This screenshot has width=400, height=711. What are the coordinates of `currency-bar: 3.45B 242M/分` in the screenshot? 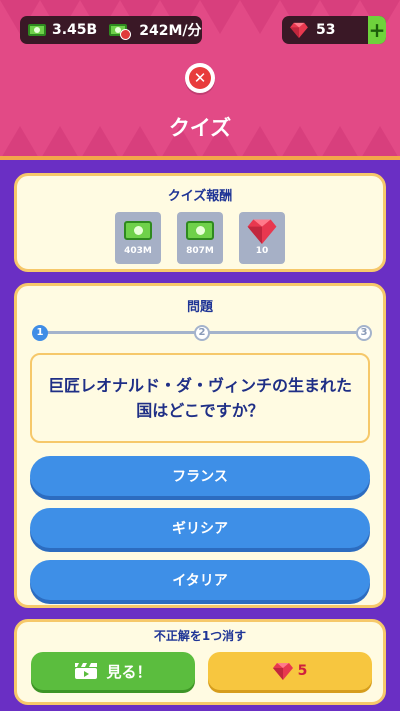 It's located at (111, 30).